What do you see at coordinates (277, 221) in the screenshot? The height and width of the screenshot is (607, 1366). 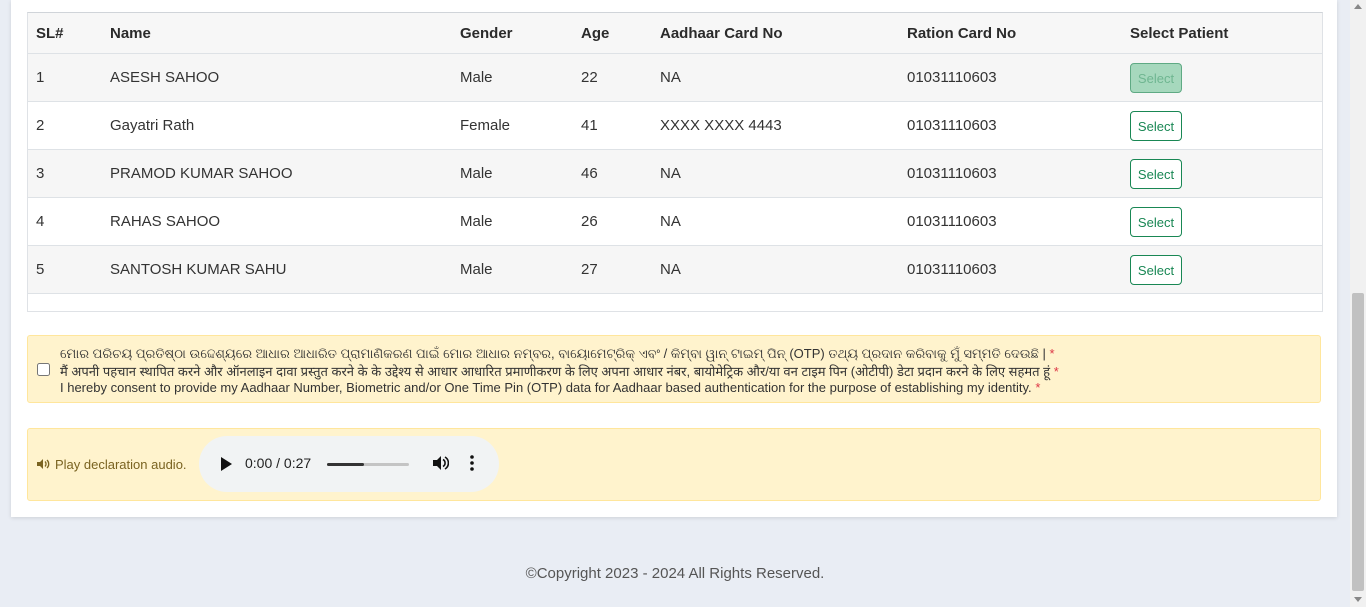 I see `cell-name: RAHAS SAHOO` at bounding box center [277, 221].